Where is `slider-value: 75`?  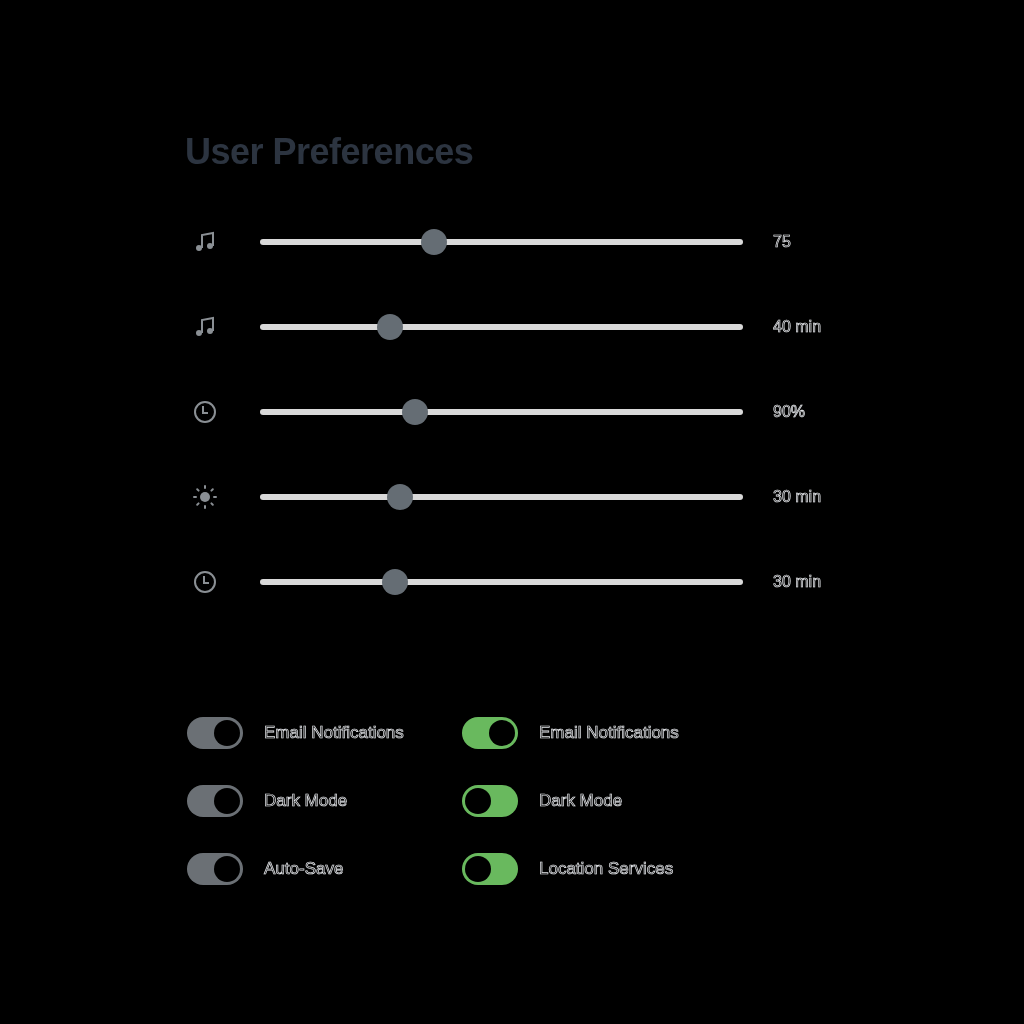
slider-value: 75 is located at coordinates (782, 242).